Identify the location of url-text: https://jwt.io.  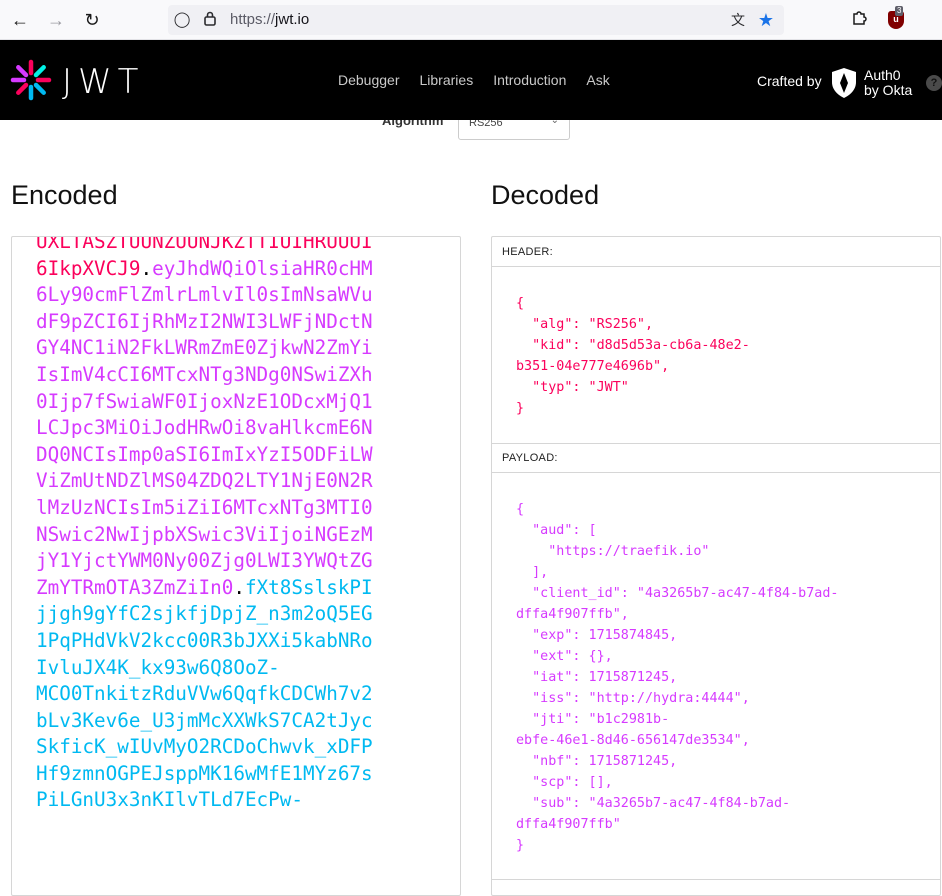
(269, 19).